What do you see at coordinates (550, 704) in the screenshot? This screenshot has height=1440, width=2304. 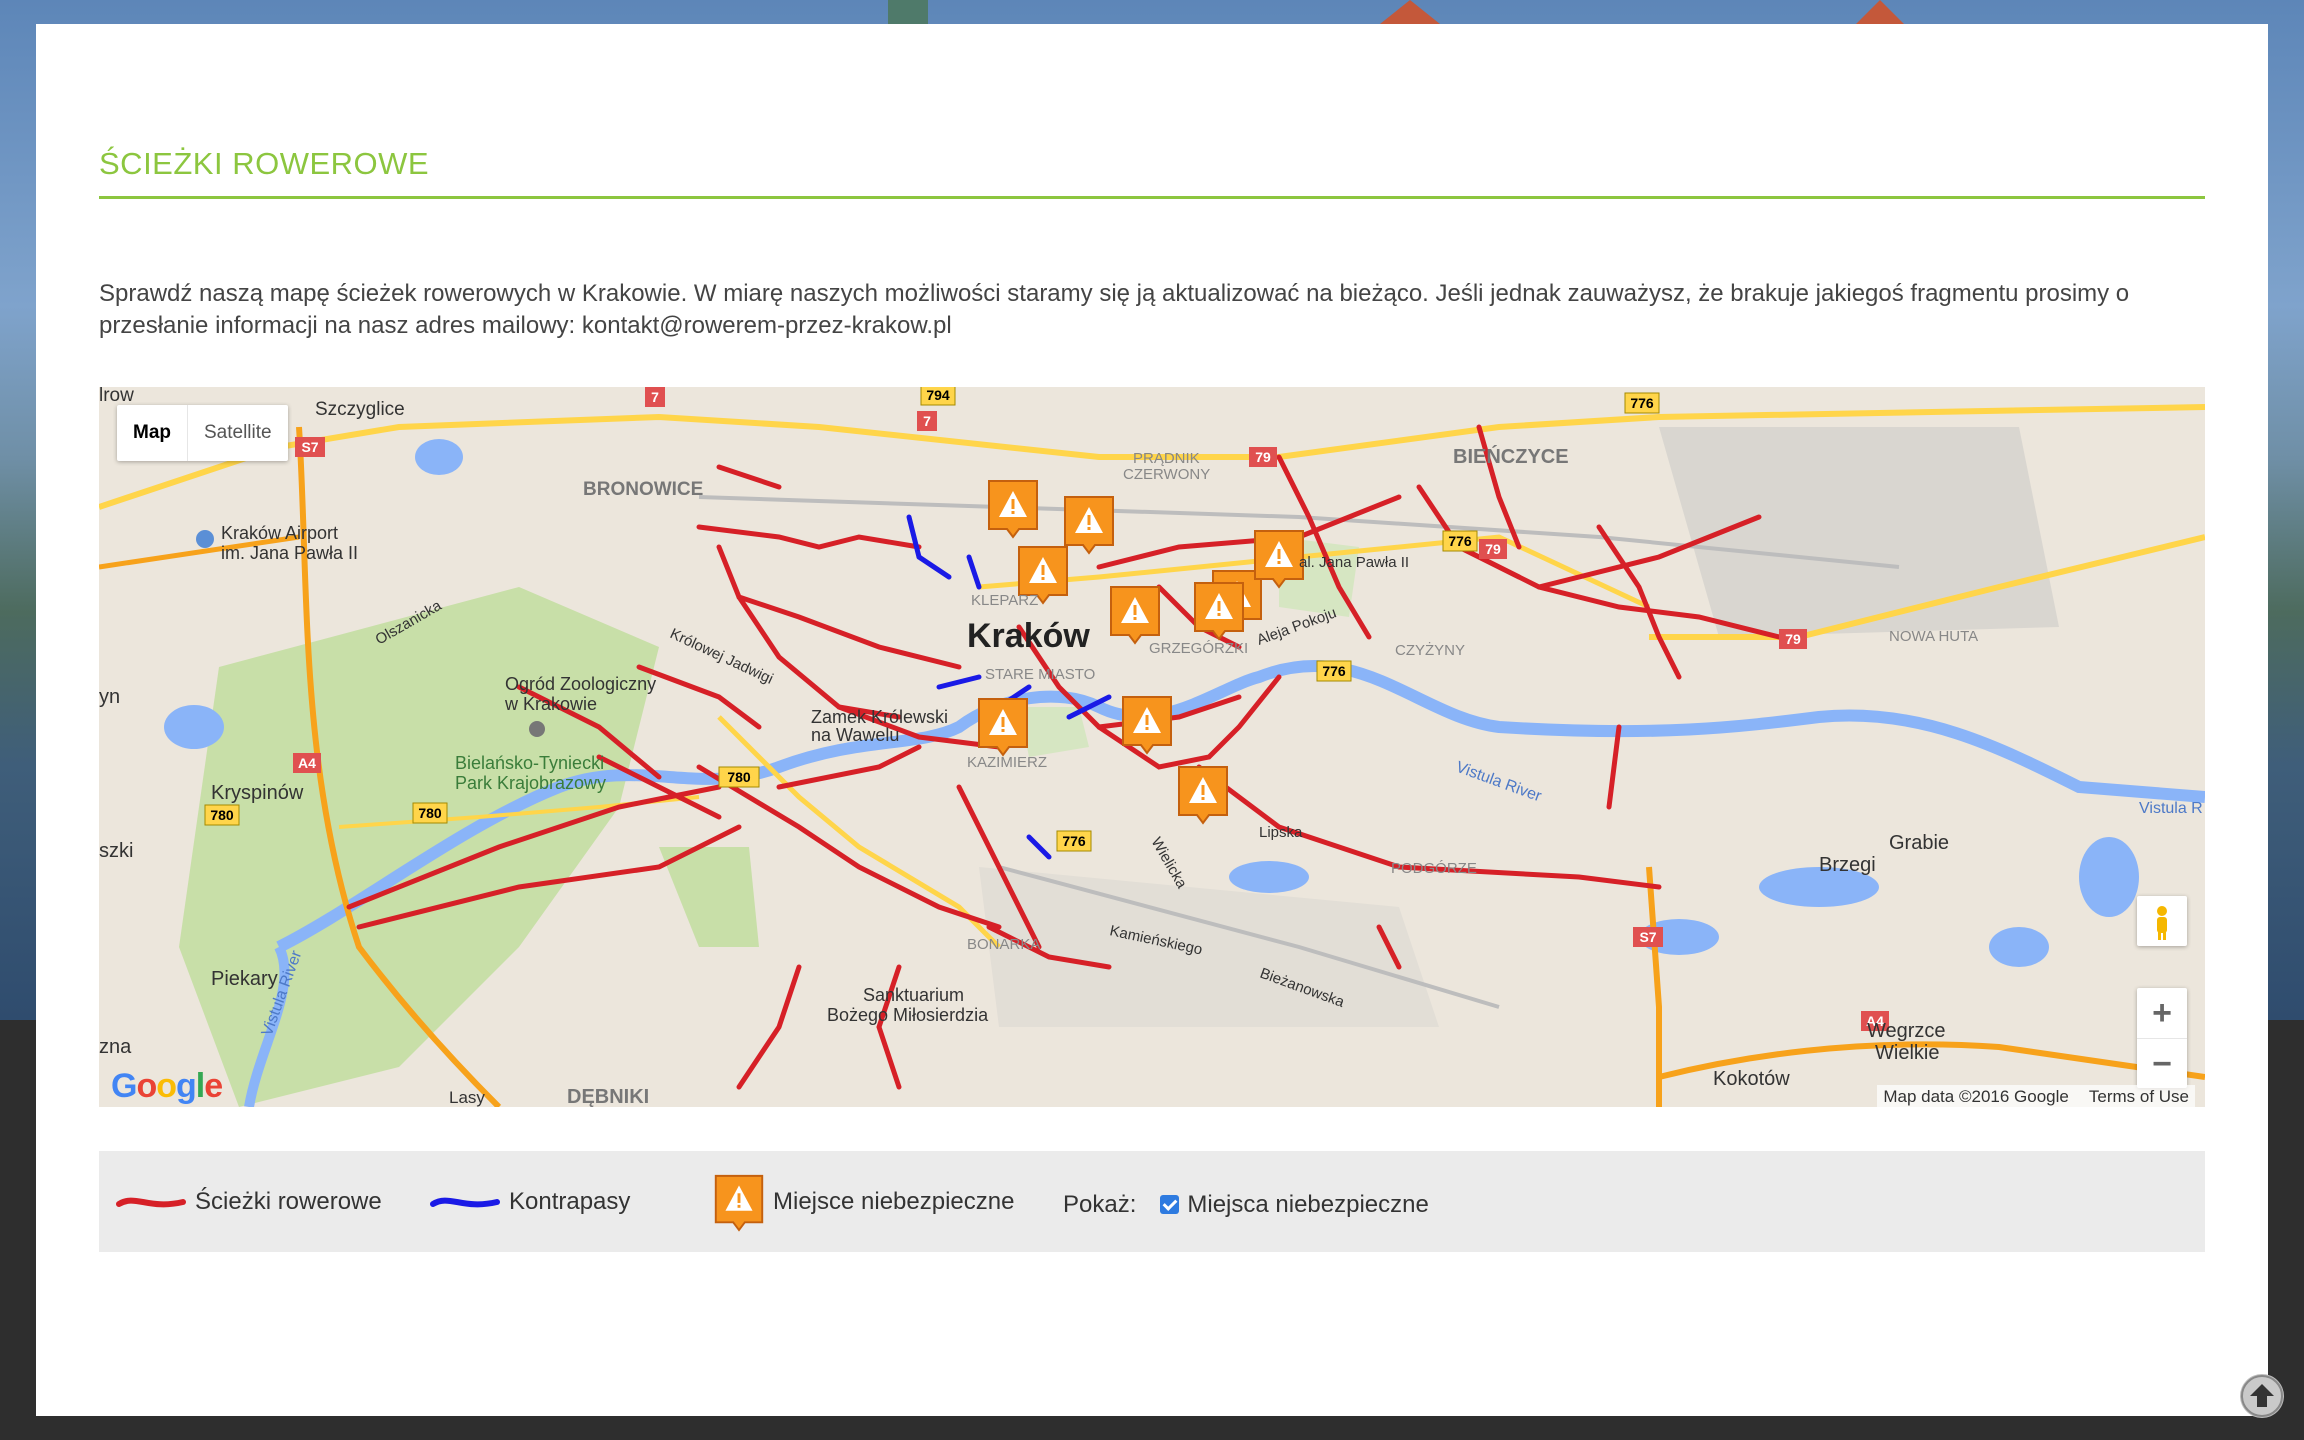 I see `map-label: w Krakowie` at bounding box center [550, 704].